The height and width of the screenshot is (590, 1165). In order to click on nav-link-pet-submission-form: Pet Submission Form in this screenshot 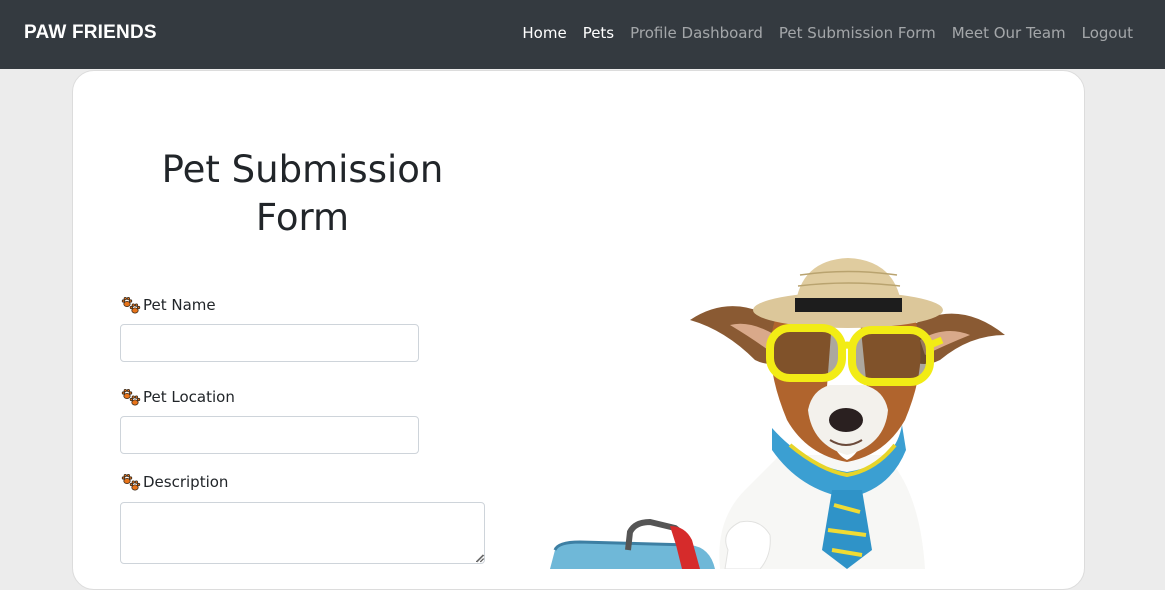, I will do `click(857, 33)`.